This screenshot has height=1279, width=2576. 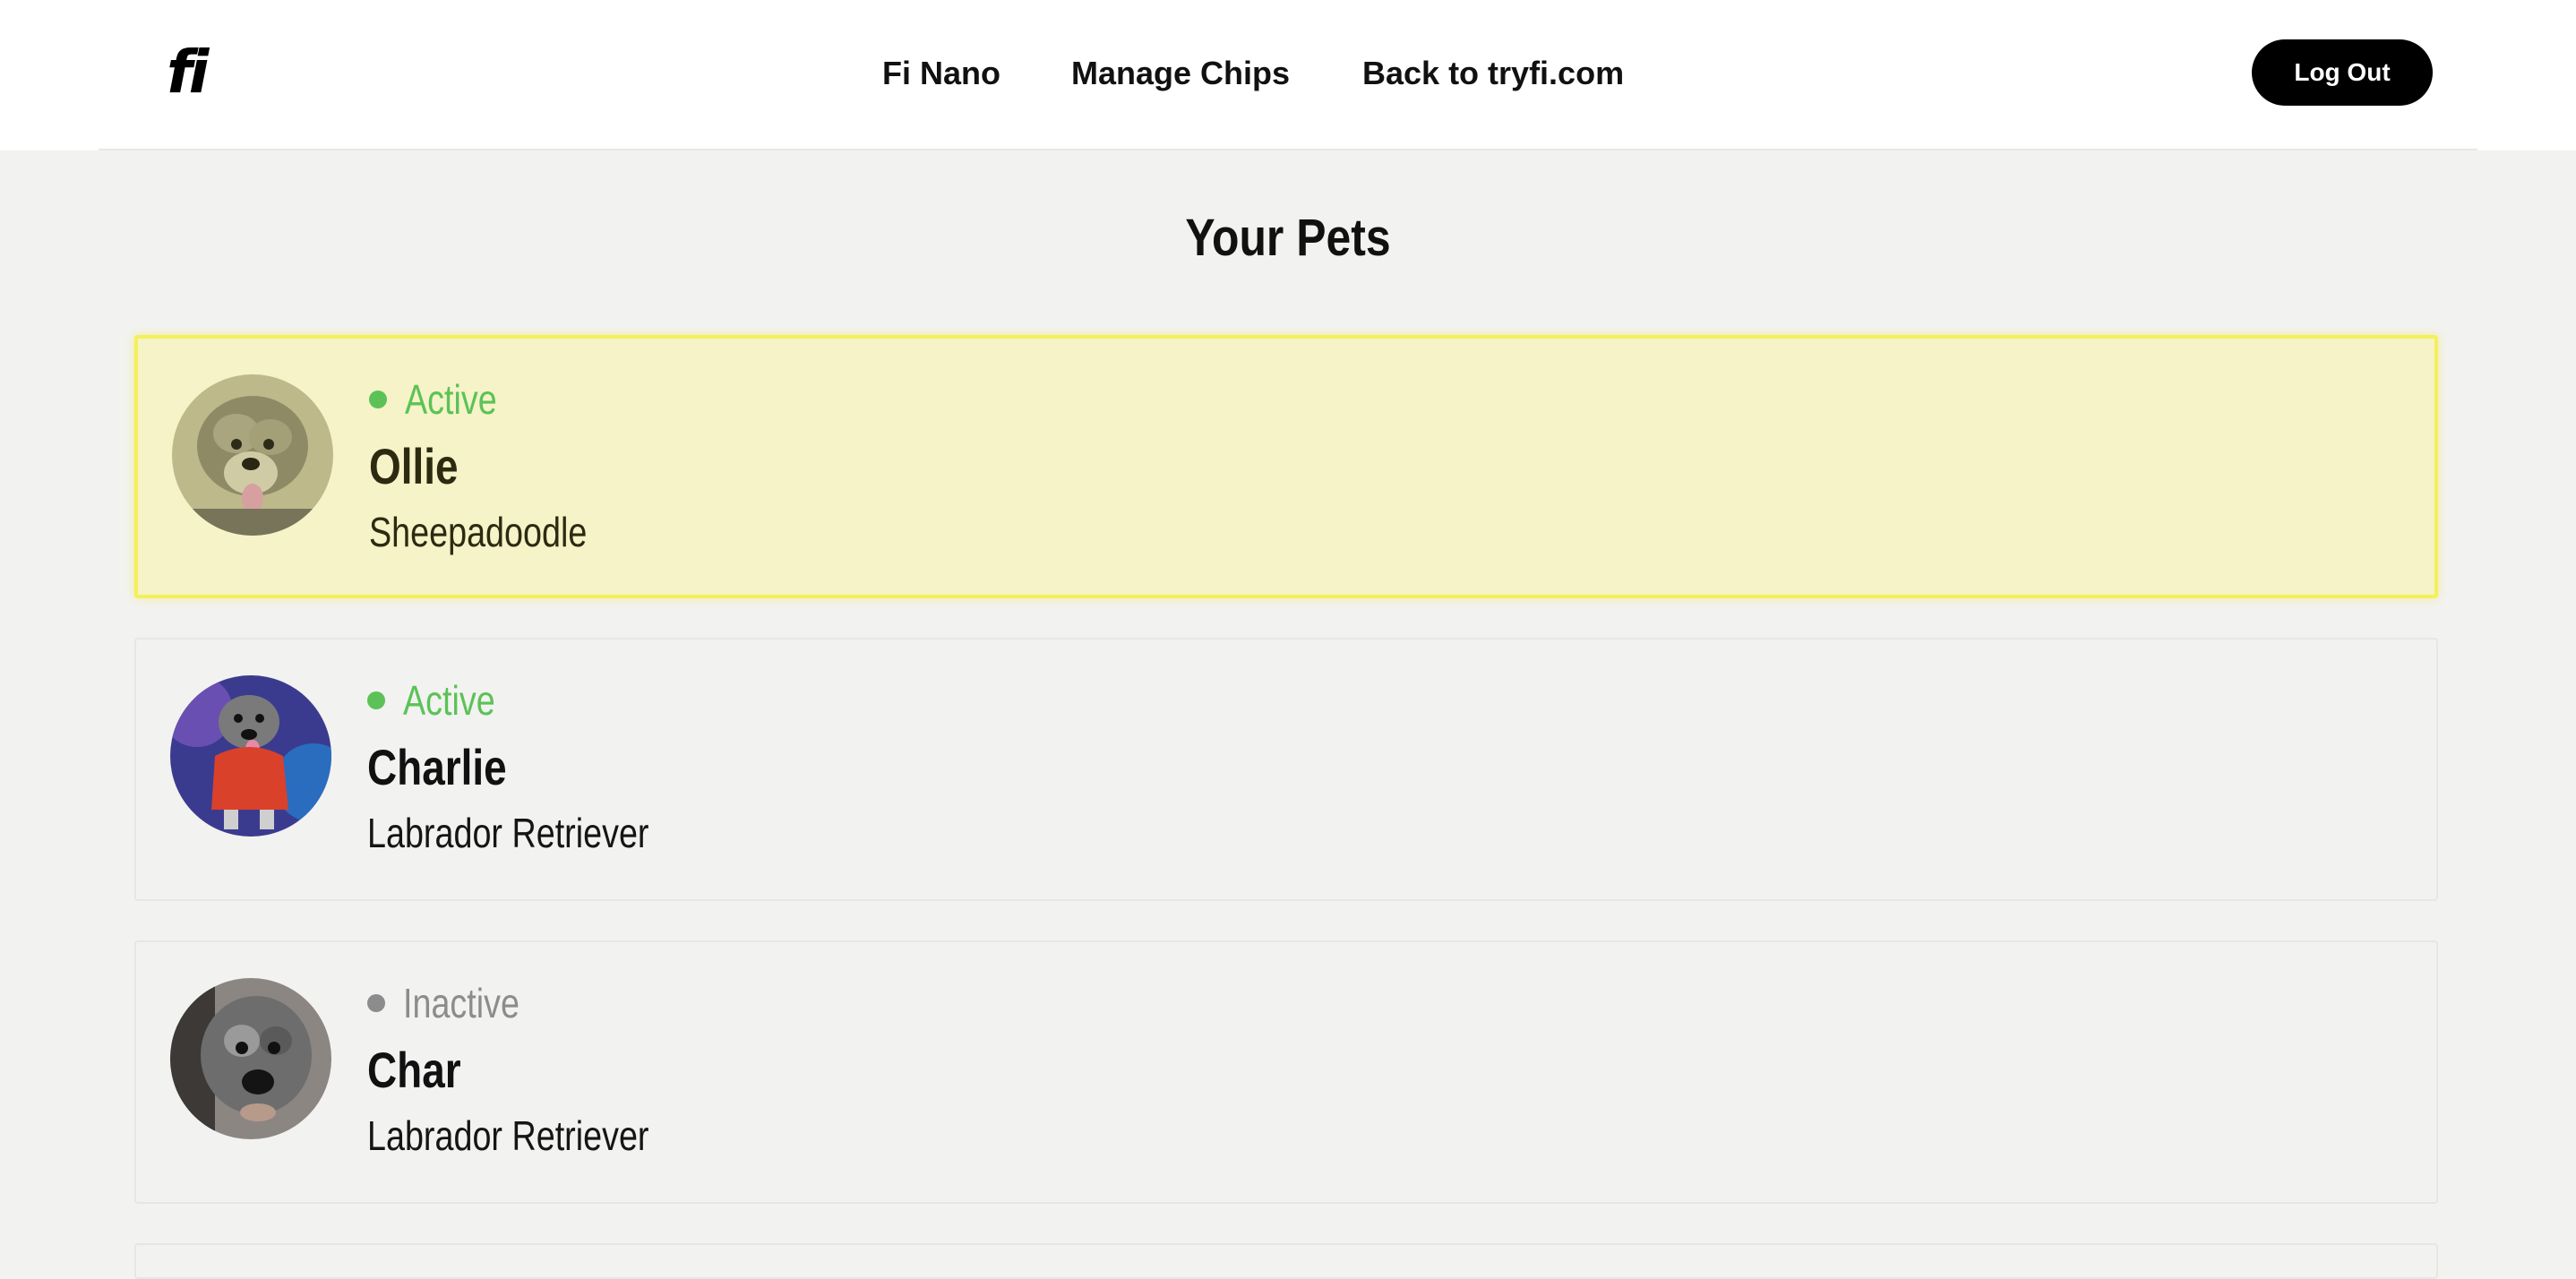 What do you see at coordinates (1493, 73) in the screenshot?
I see `nav-link-back-to-tryfi: Back to tryfi.com` at bounding box center [1493, 73].